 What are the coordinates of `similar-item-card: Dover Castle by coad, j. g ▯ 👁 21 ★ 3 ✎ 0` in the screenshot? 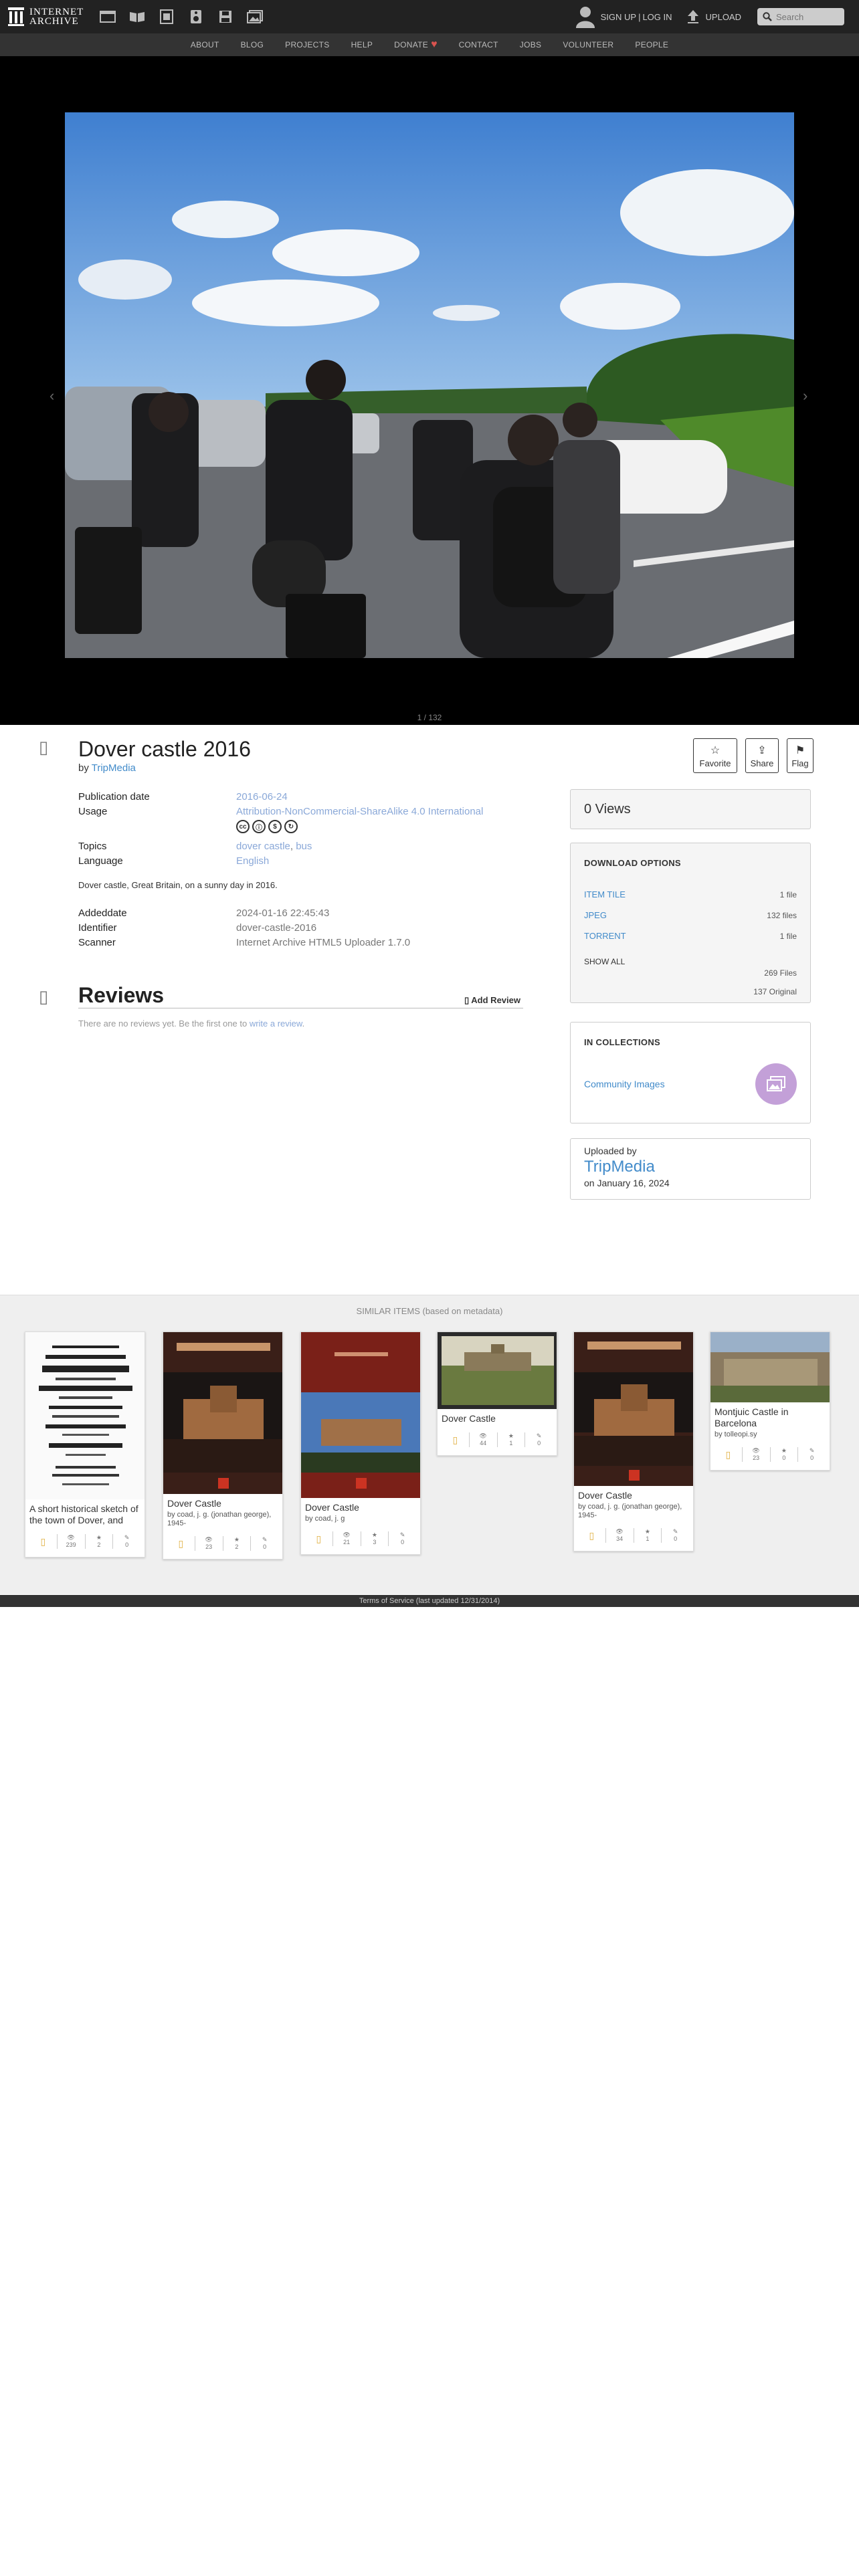 It's located at (361, 1443).